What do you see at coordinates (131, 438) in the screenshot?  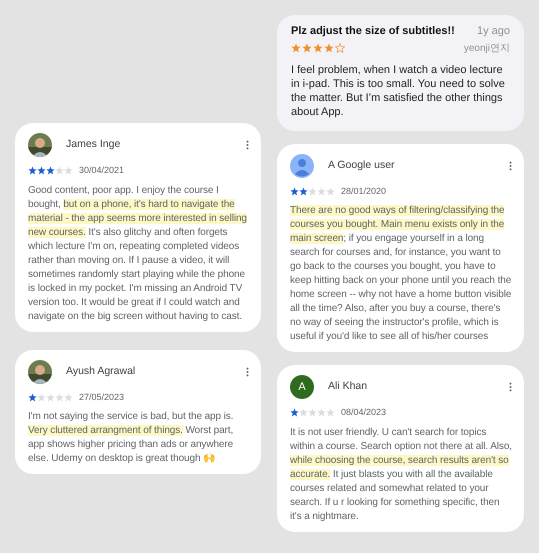 I see `review-text: I'm not saying the service is bad, but the app is. Very cluttered arrangment of things. Worst part, app shows higher pricing than ads or anywhere else. Udemy on desktop is great though 🙌` at bounding box center [131, 438].